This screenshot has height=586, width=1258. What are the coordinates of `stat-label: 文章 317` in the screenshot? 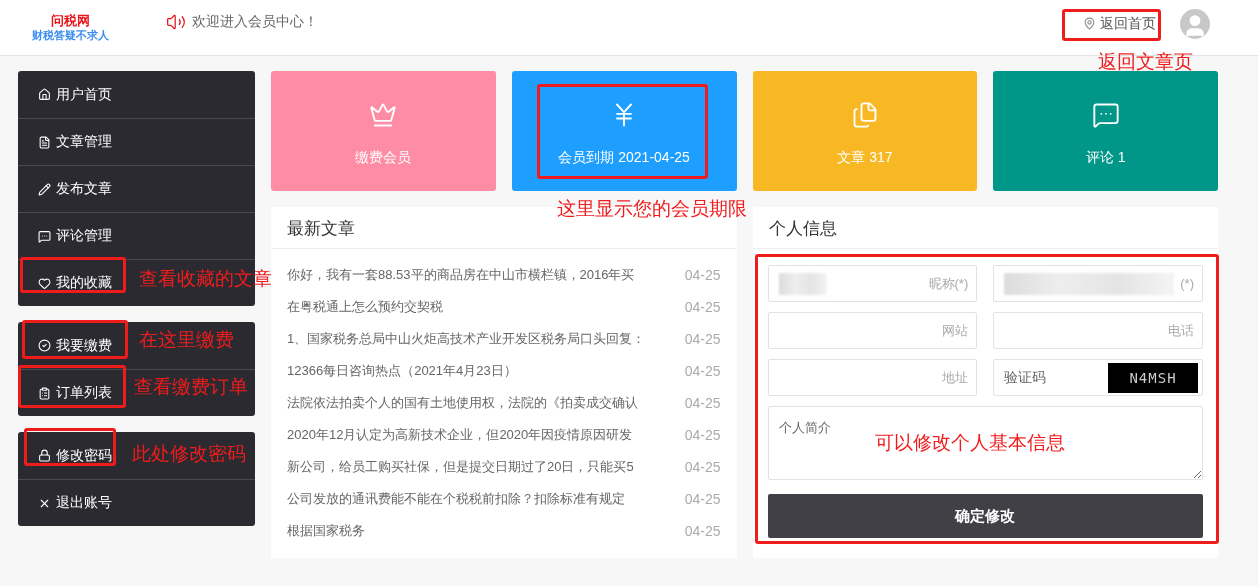 It's located at (865, 158).